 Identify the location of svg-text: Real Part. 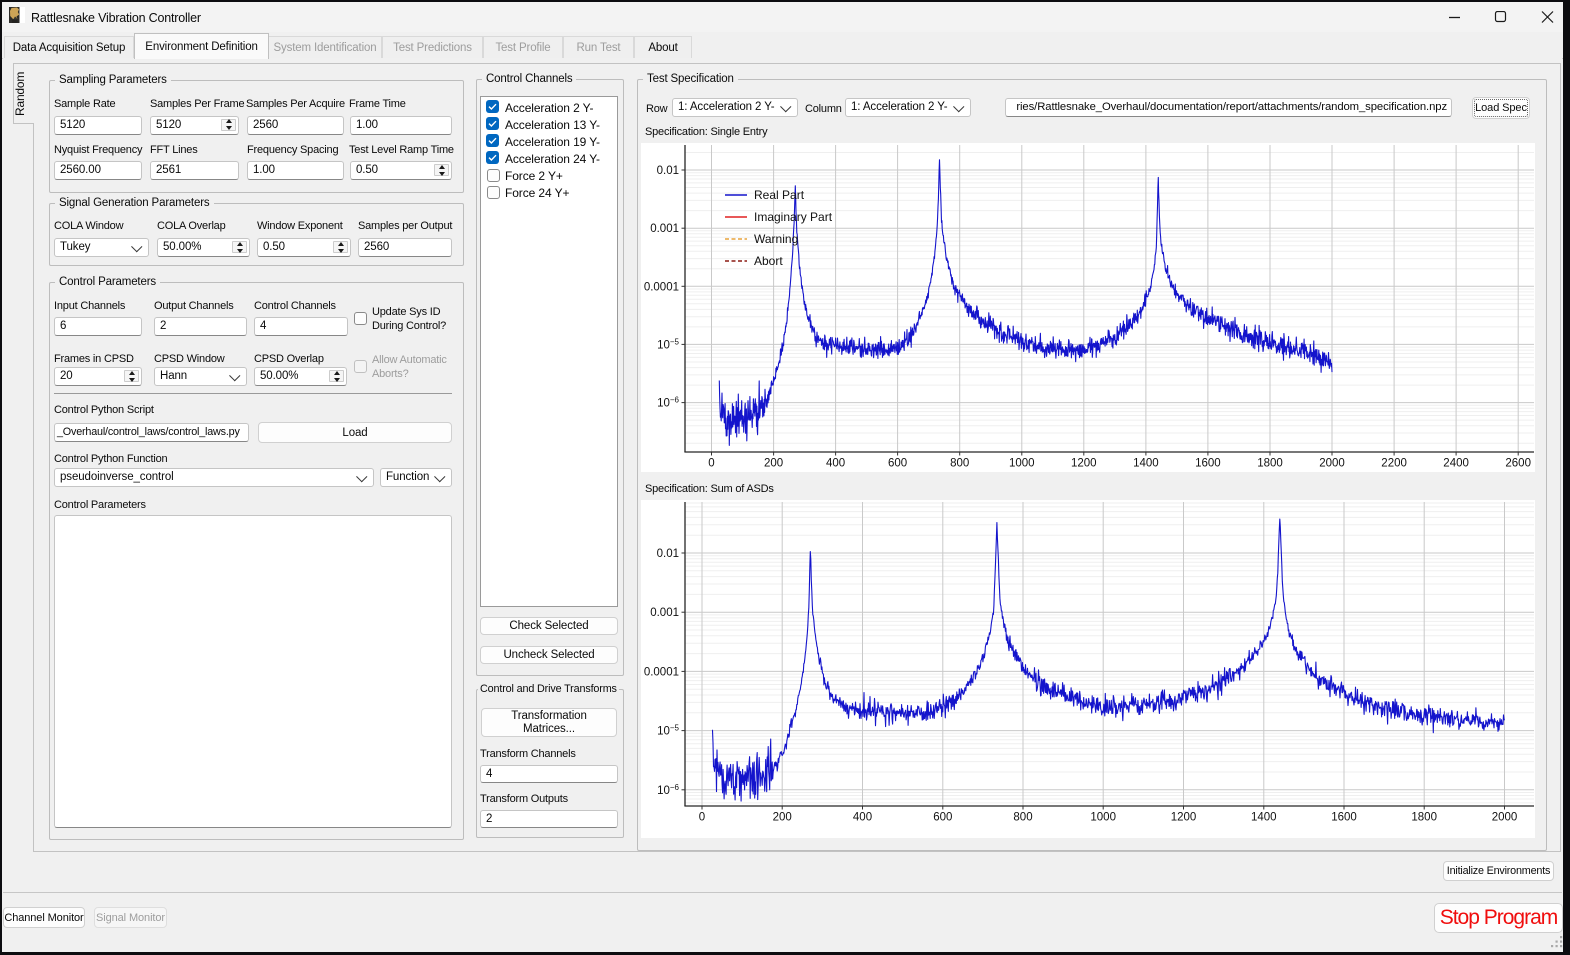
(779, 195).